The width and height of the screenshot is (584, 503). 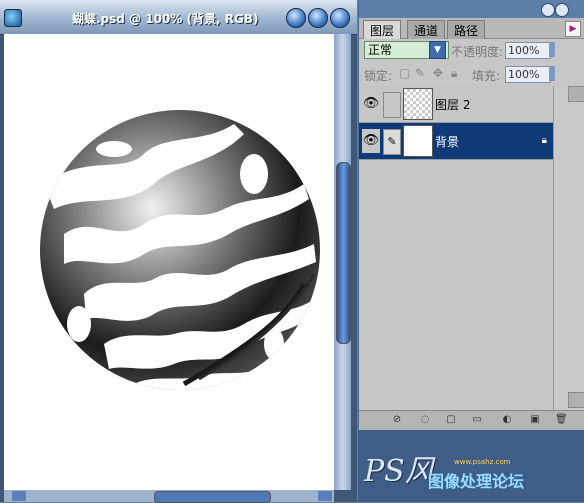 I want to click on horizontal-scrollbar, so click(x=169, y=496).